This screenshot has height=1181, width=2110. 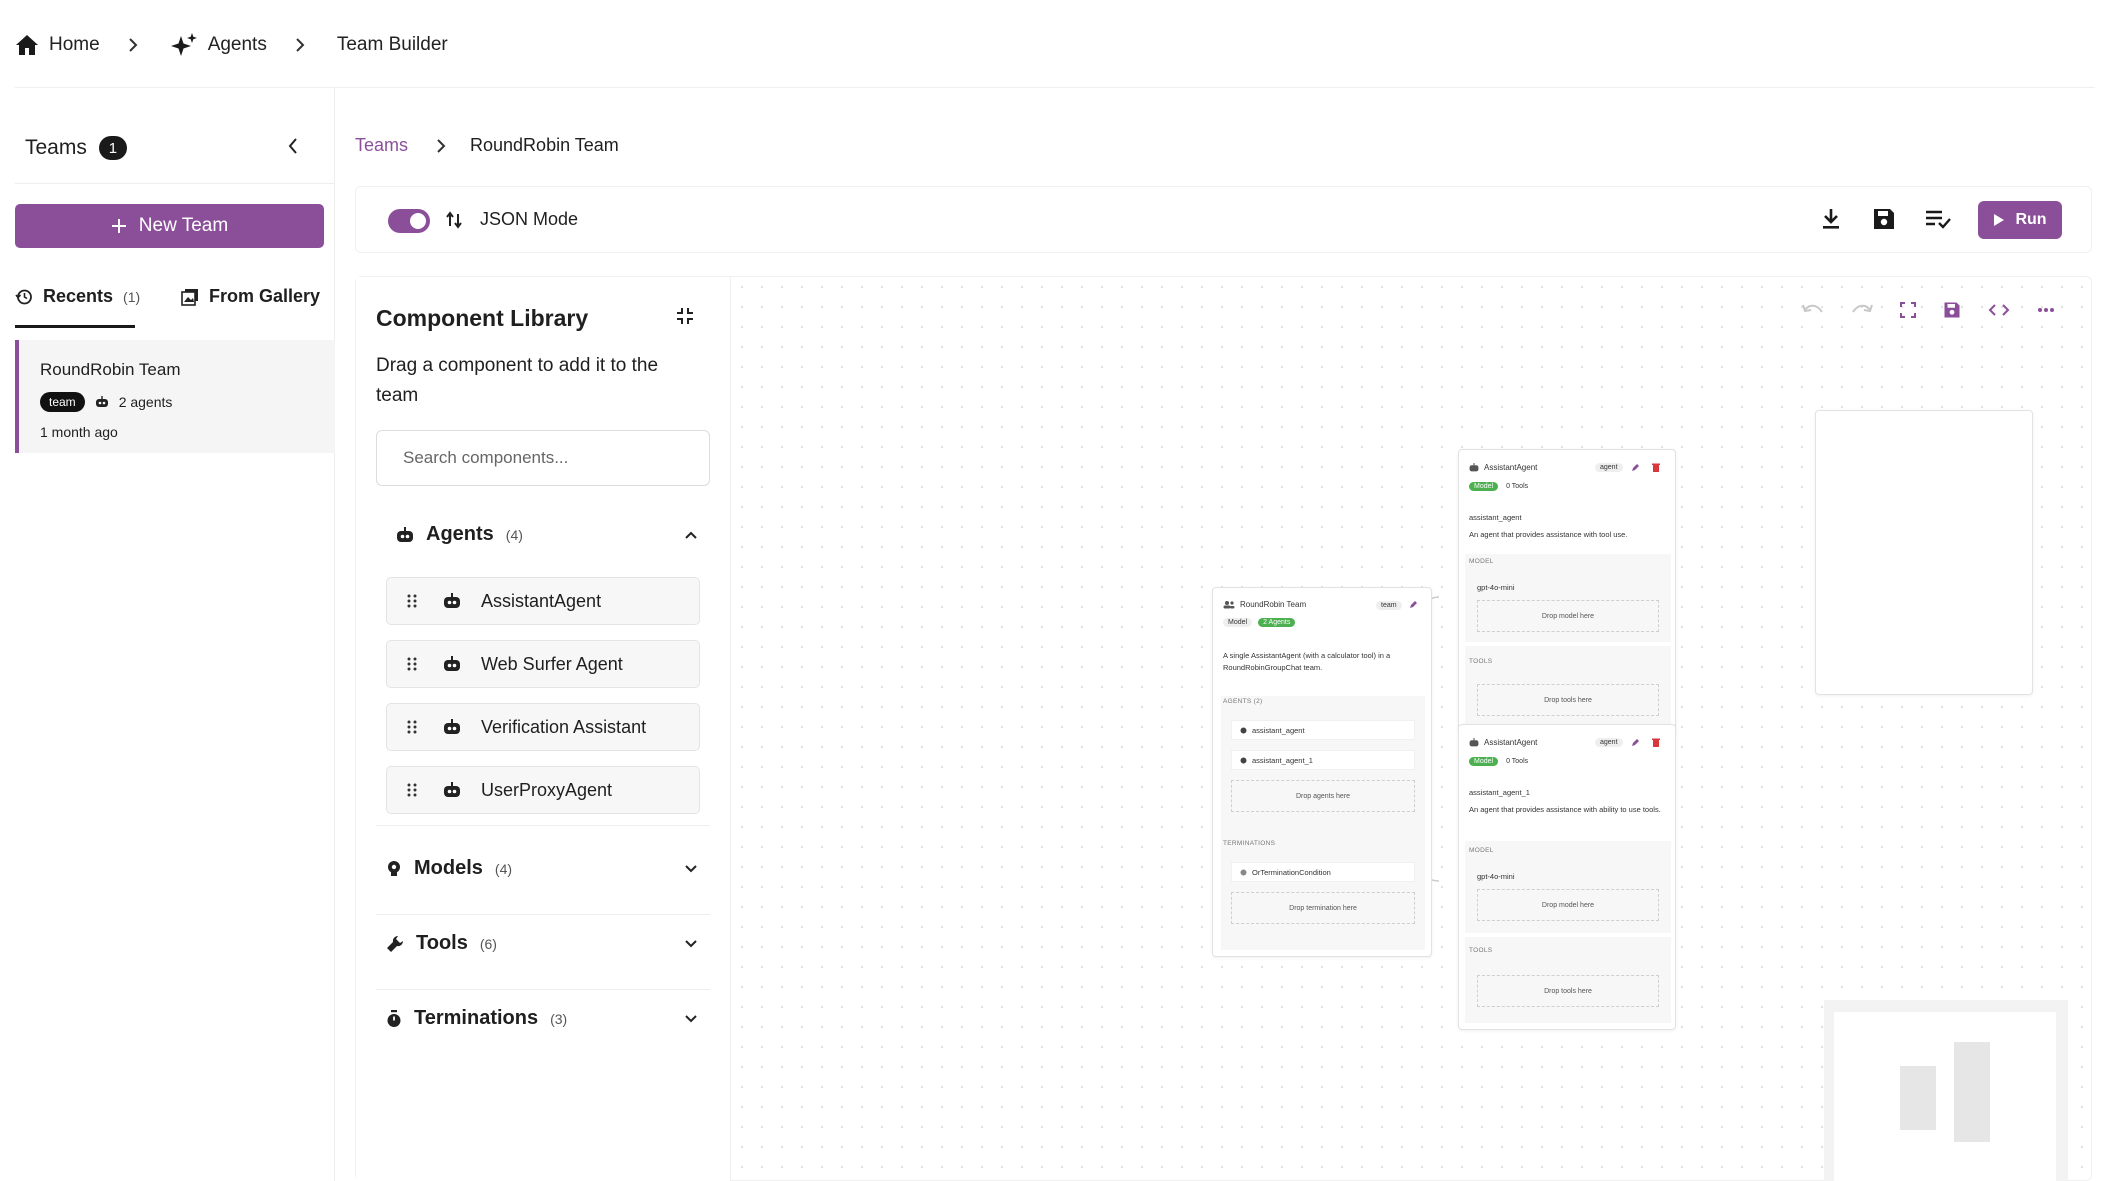 I want to click on nav-team-builder: Team Builder, so click(x=392, y=45).